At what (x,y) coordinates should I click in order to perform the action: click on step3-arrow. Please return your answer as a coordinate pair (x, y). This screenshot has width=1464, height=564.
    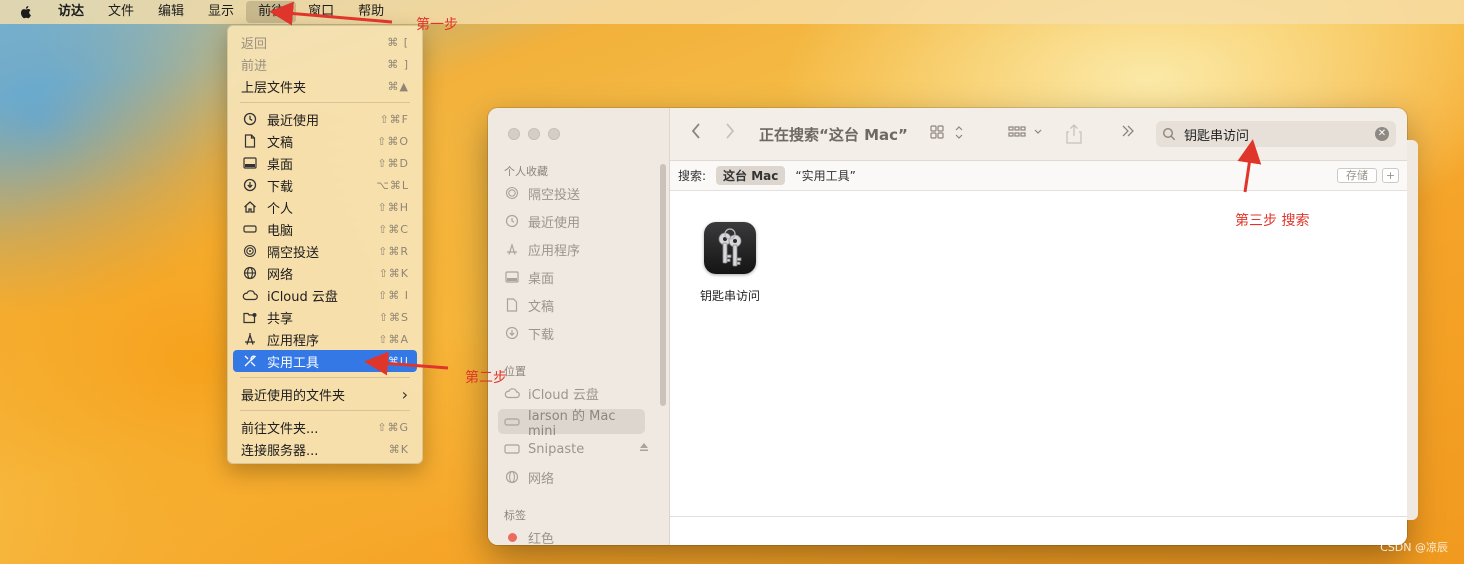
    Looking at the image, I should click on (1249, 166).